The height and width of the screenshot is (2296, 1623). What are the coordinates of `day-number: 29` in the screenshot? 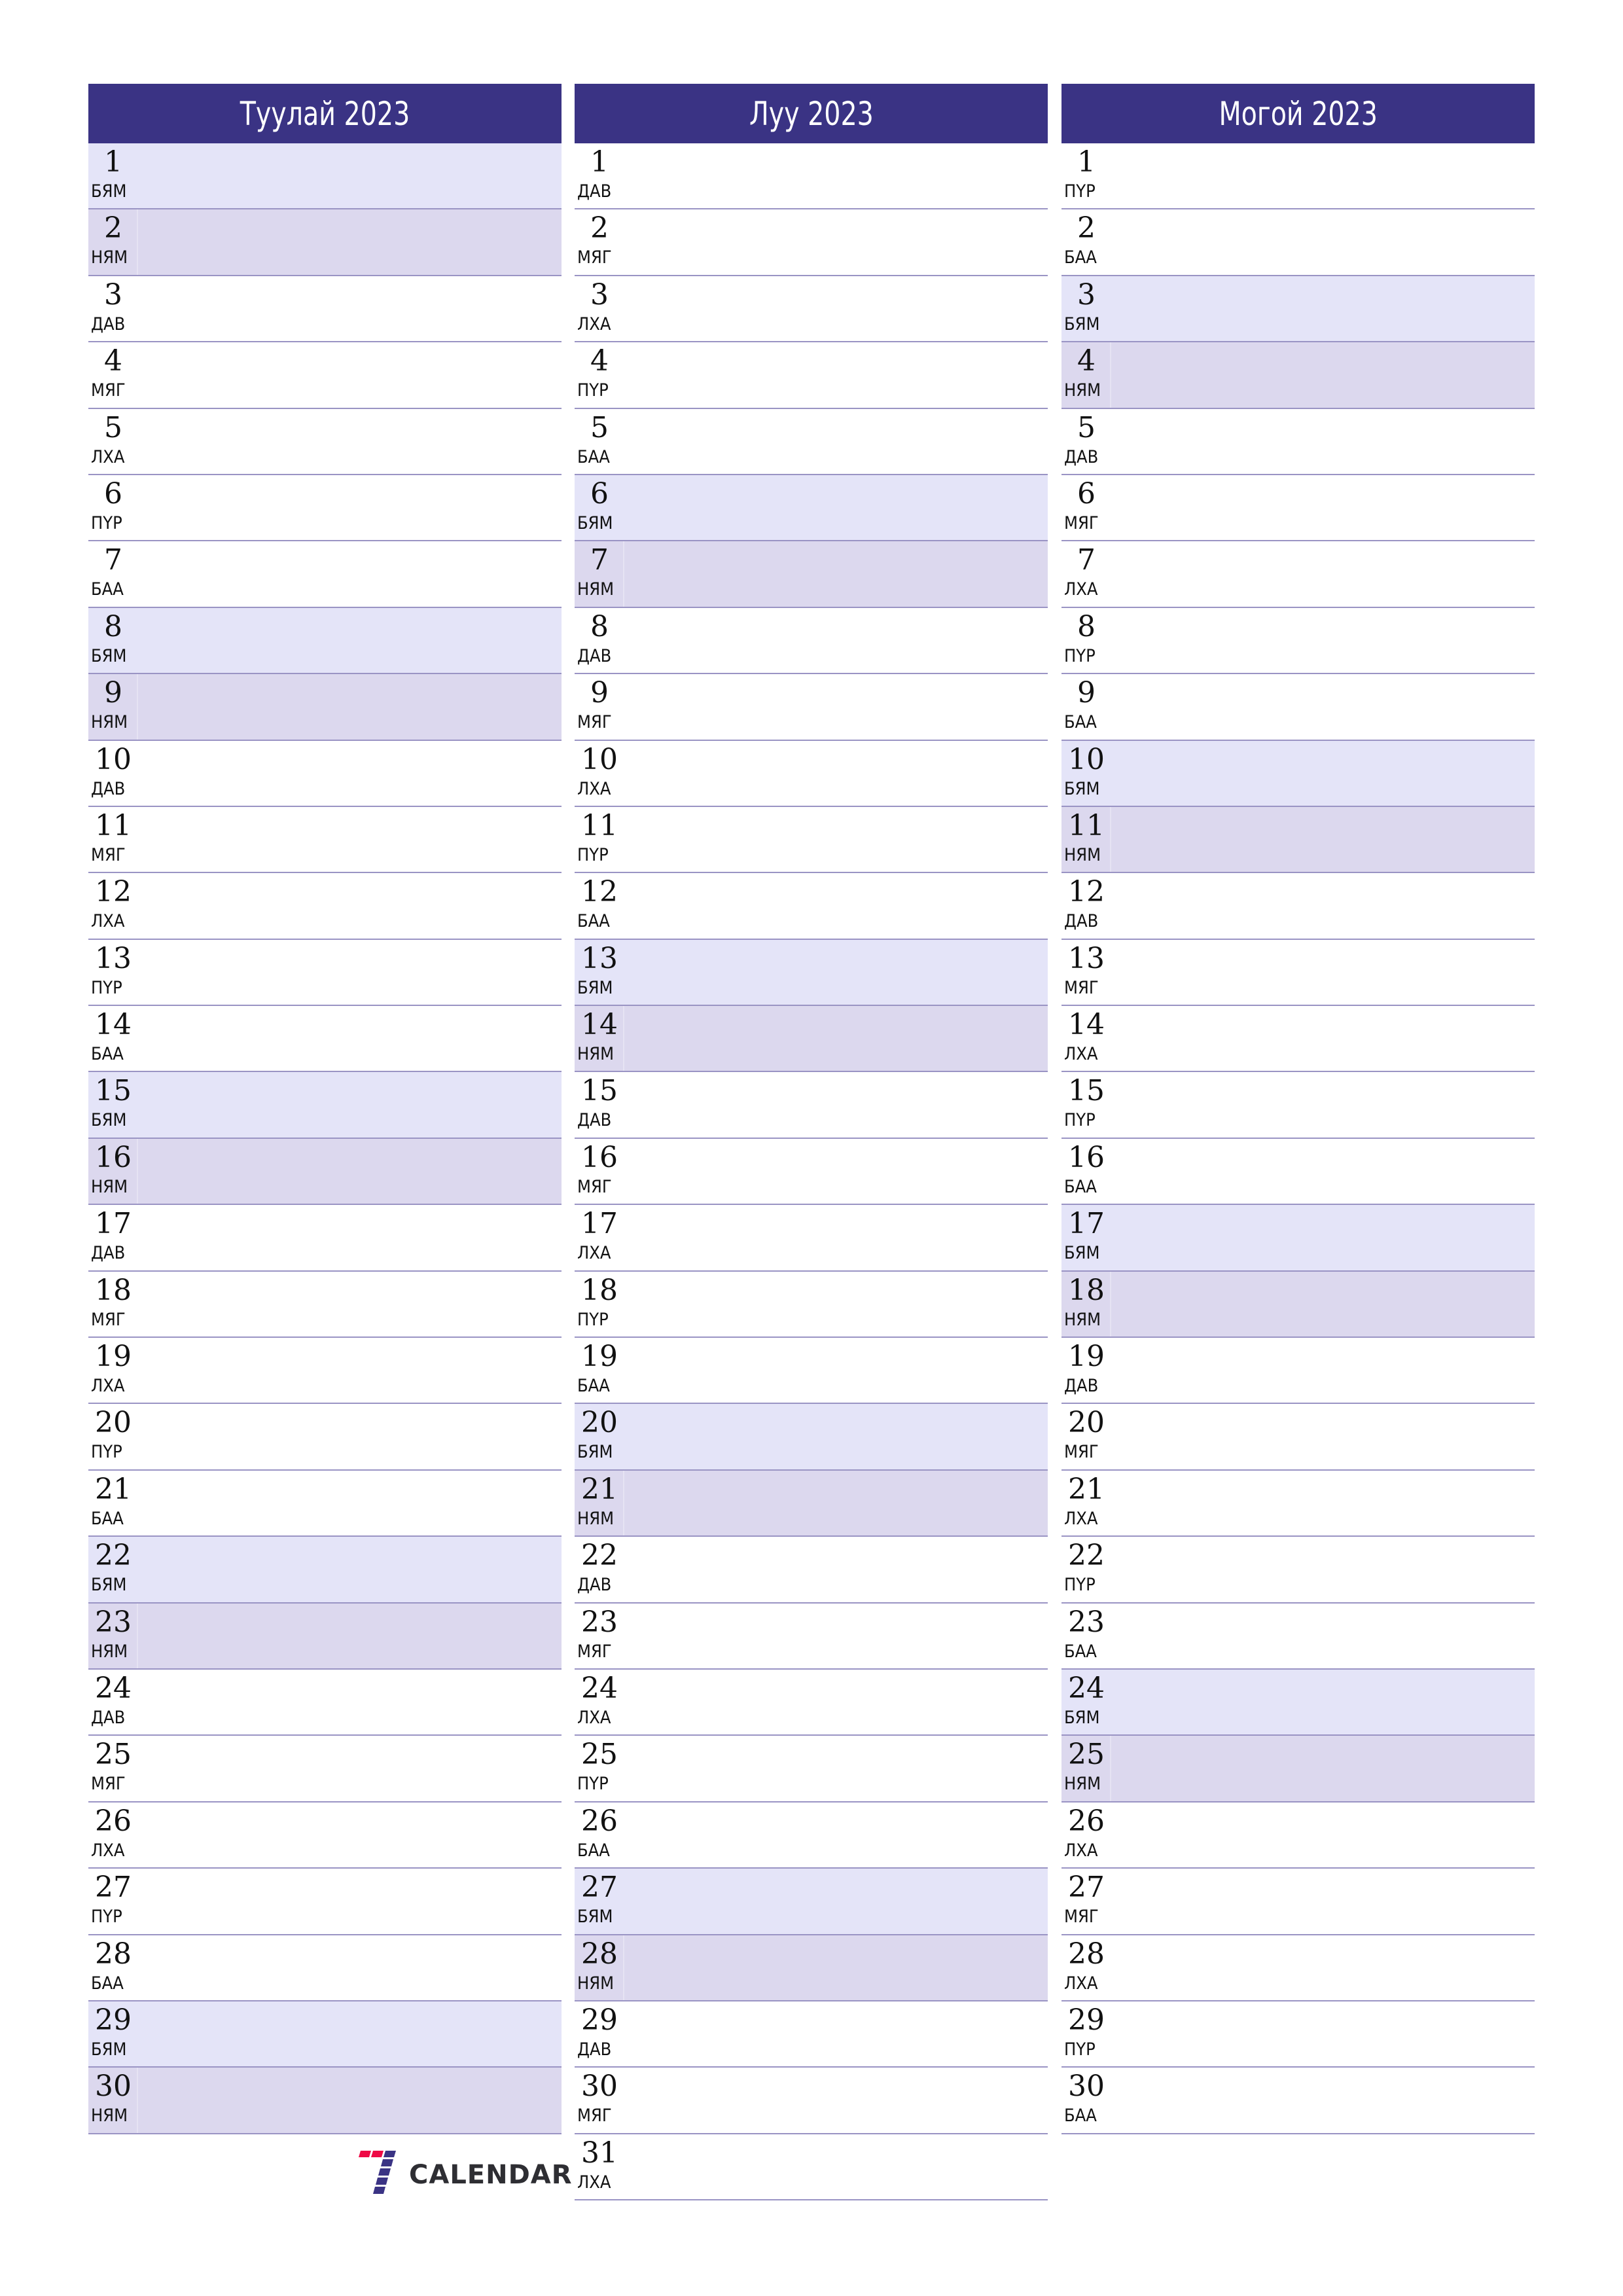 It's located at (1086, 2020).